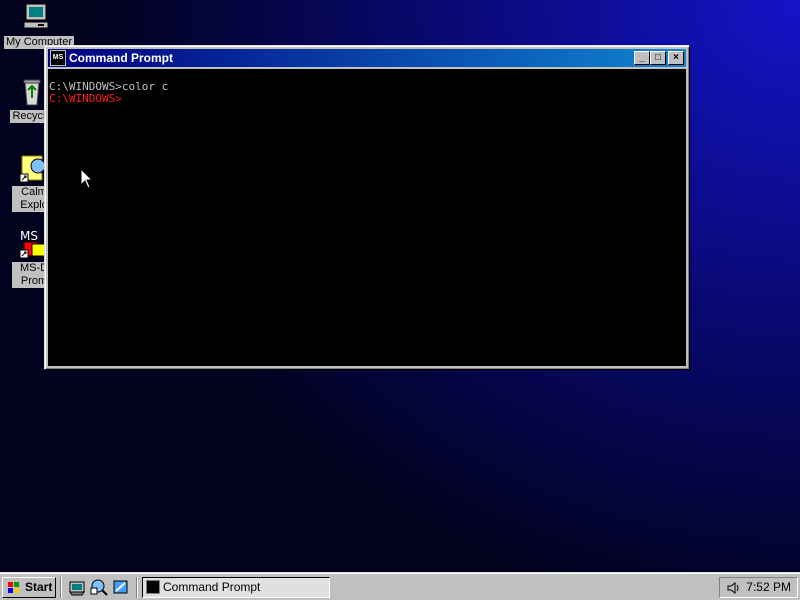 Image resolution: width=800 pixels, height=600 pixels. I want to click on channels-icon, so click(121, 587).